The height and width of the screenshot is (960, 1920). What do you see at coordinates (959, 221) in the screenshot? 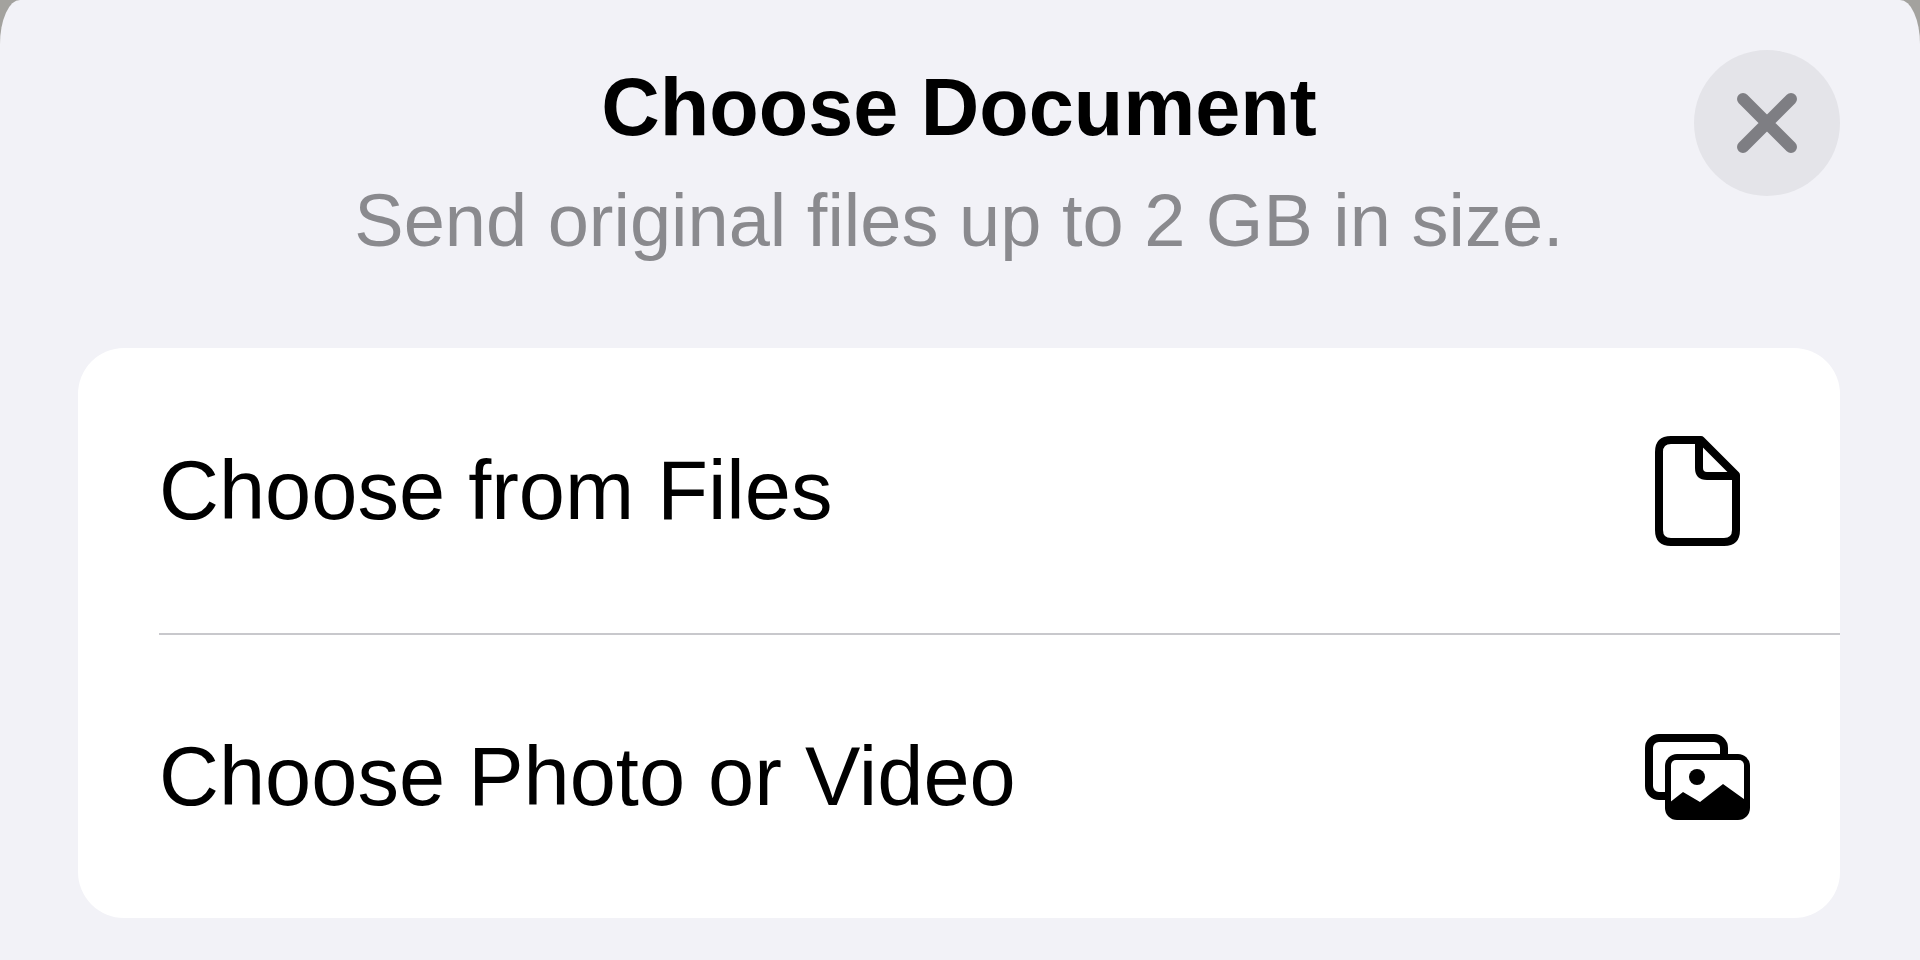
I see `sheet-subtitle: Send original files up to 2 GB in size.` at bounding box center [959, 221].